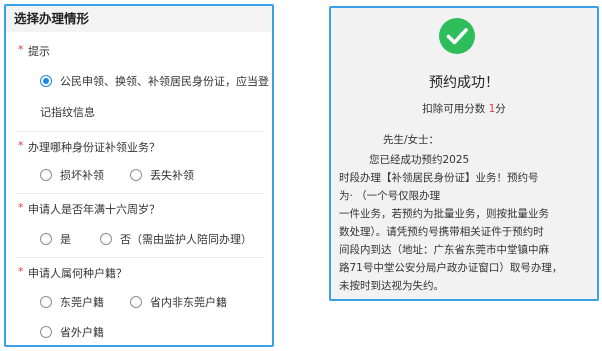 The image size is (602, 351). What do you see at coordinates (82, 175) in the screenshot?
I see `option-label: 损坏补领` at bounding box center [82, 175].